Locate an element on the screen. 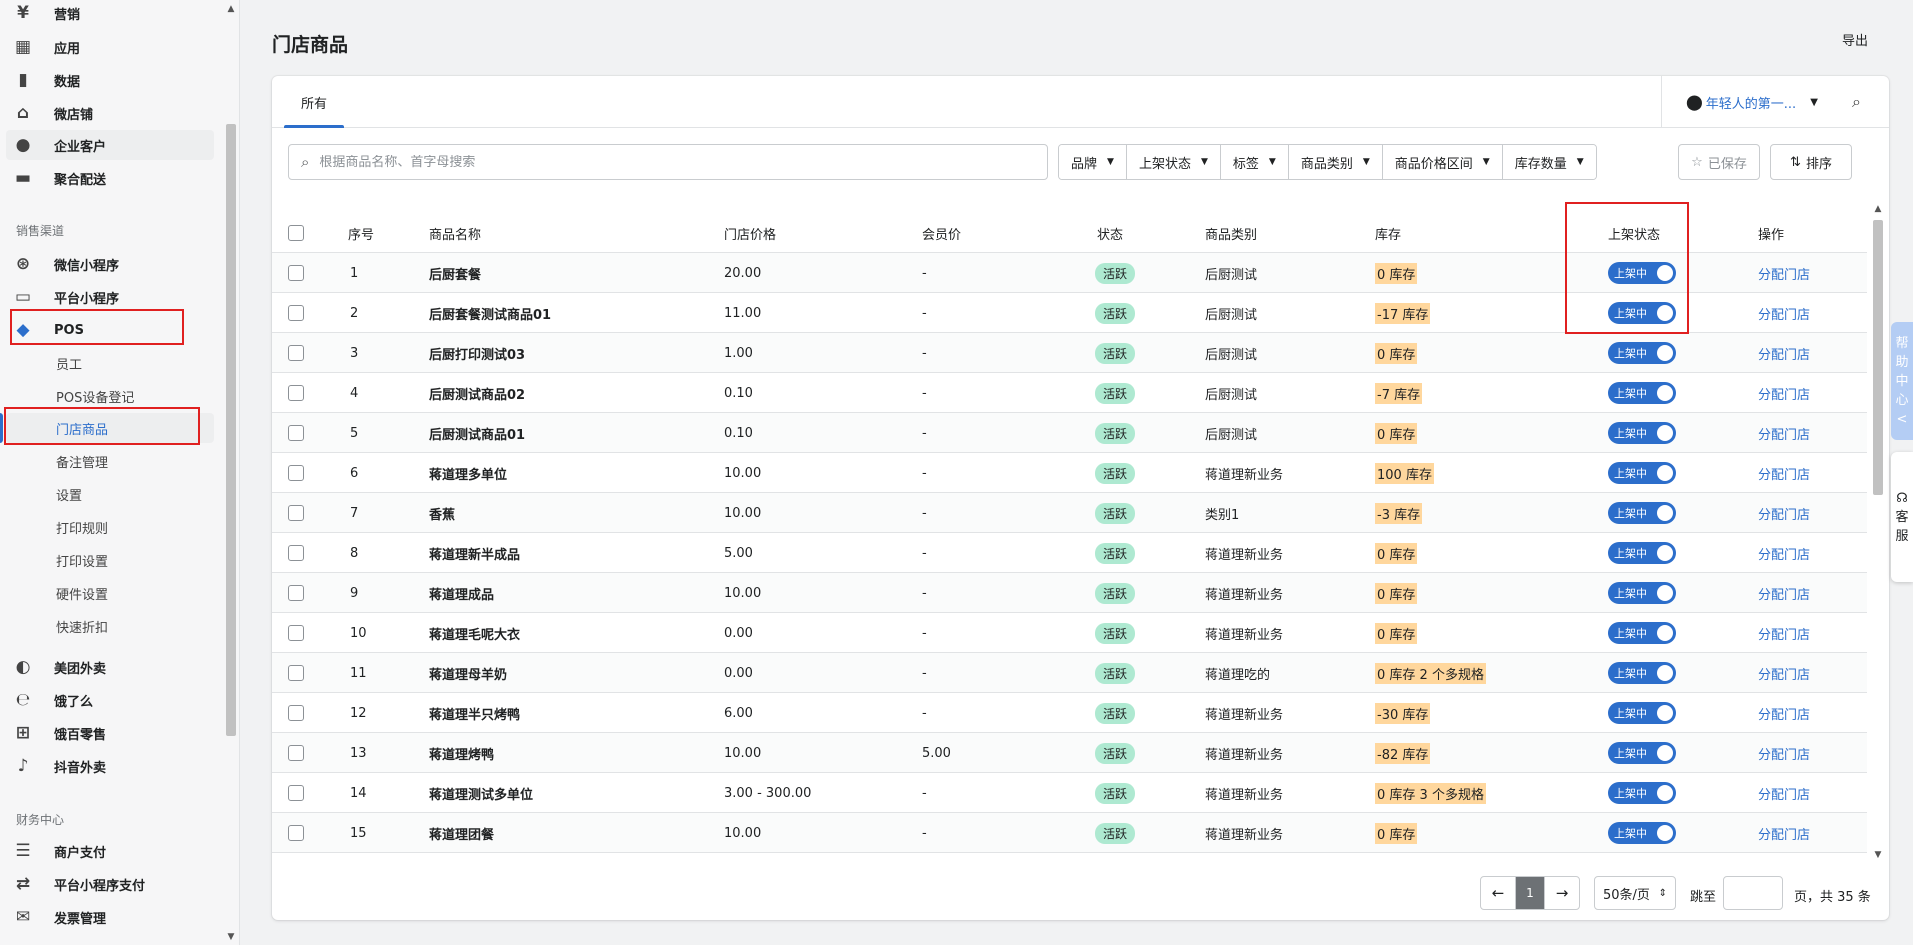 The image size is (1913, 945). sidebar-subitem-staff: 员工 is located at coordinates (131, 363).